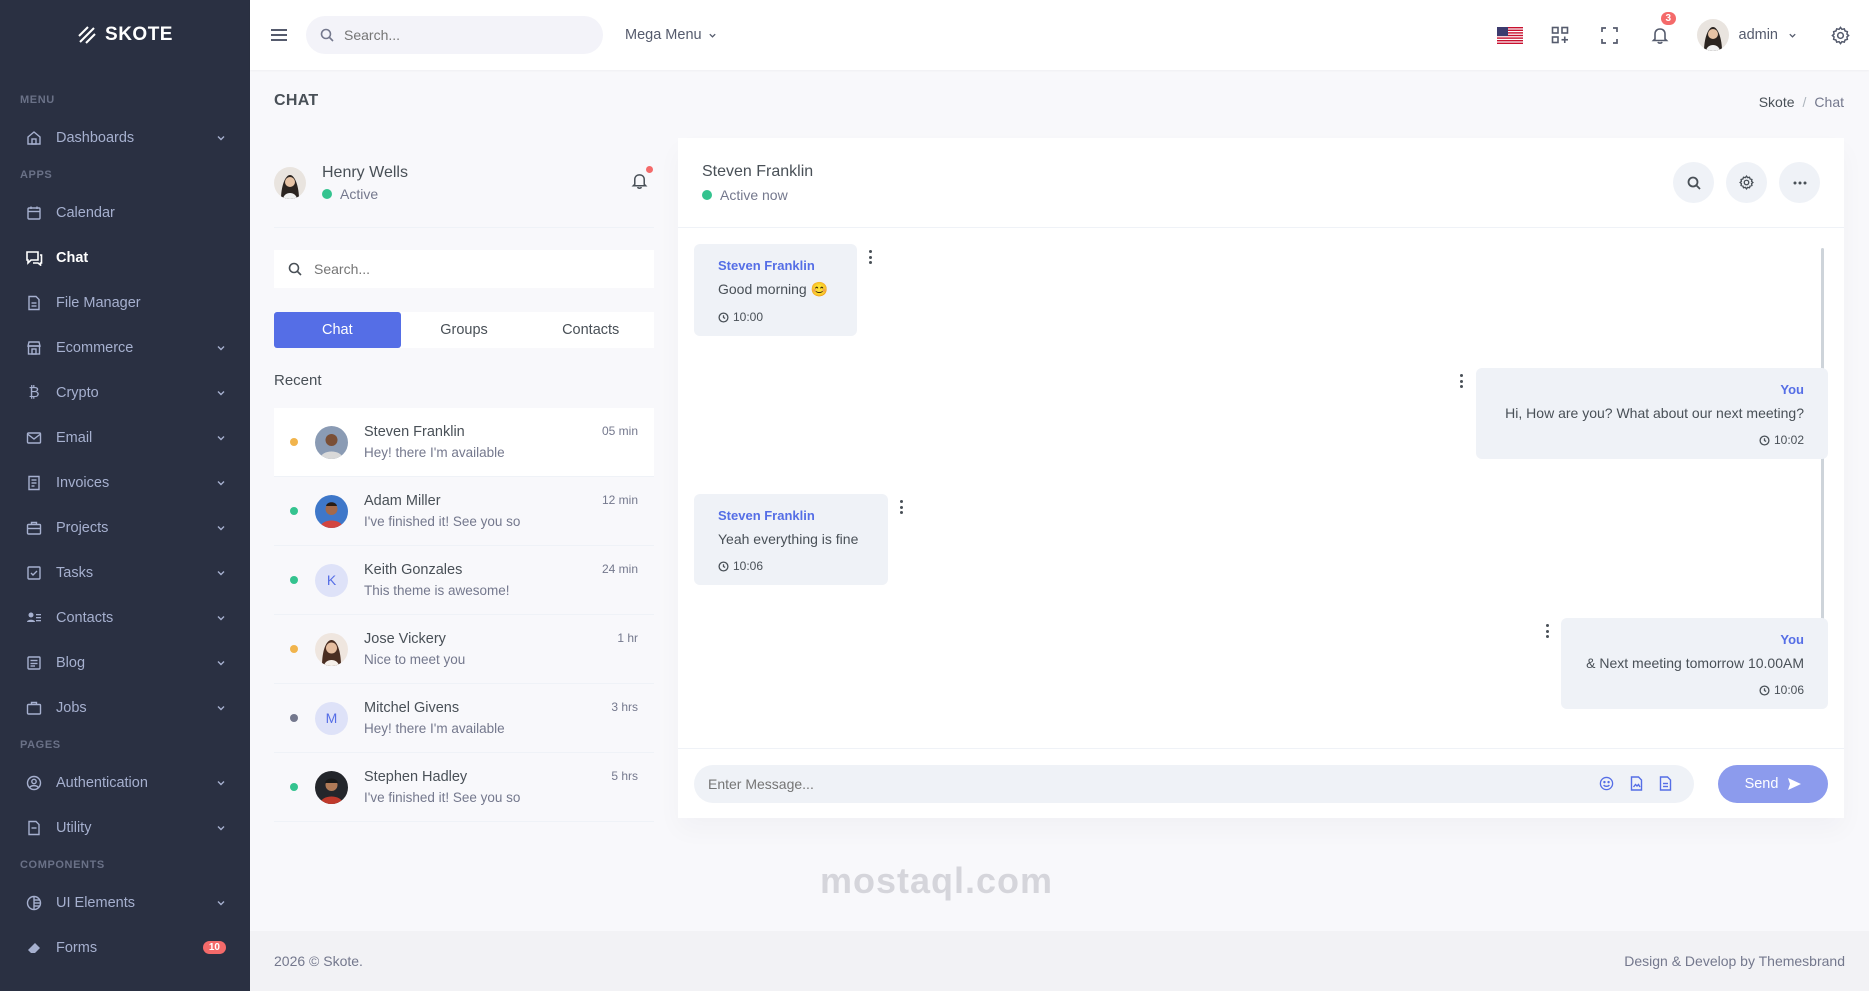 This screenshot has width=1869, height=991. Describe the element at coordinates (1636, 783) in the screenshot. I see `image-file-icon` at that location.